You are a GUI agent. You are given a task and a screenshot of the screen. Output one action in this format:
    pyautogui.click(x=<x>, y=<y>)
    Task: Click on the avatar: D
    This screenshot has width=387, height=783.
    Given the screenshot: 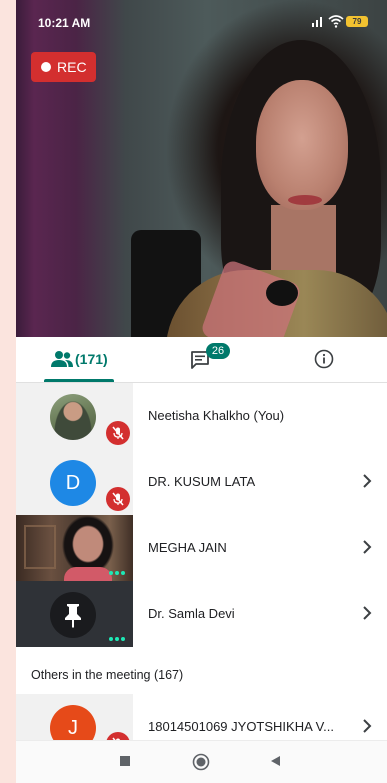 What is the action you would take?
    pyautogui.click(x=73, y=483)
    